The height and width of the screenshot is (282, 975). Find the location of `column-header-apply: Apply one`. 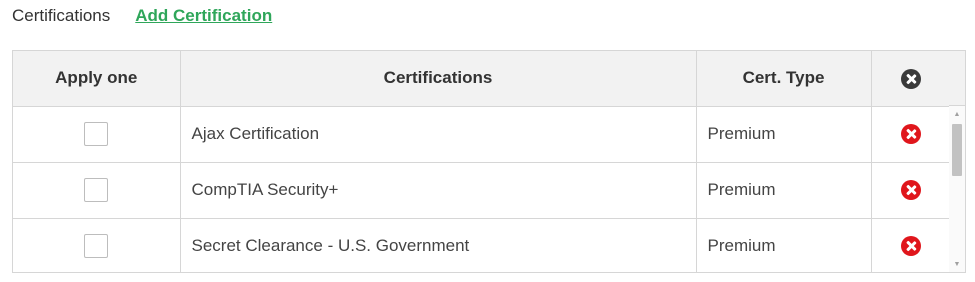

column-header-apply: Apply one is located at coordinates (97, 79).